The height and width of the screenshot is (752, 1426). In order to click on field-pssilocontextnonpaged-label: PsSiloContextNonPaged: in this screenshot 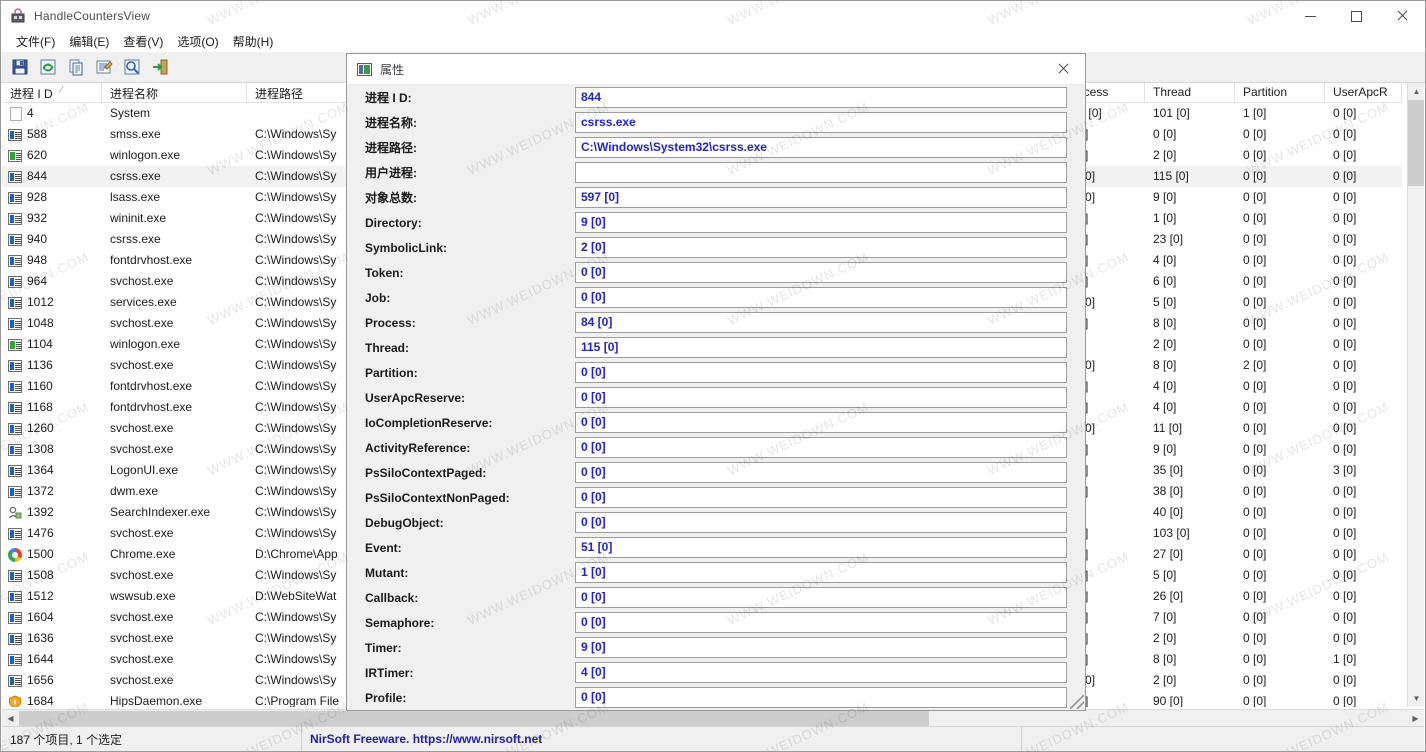, I will do `click(437, 497)`.